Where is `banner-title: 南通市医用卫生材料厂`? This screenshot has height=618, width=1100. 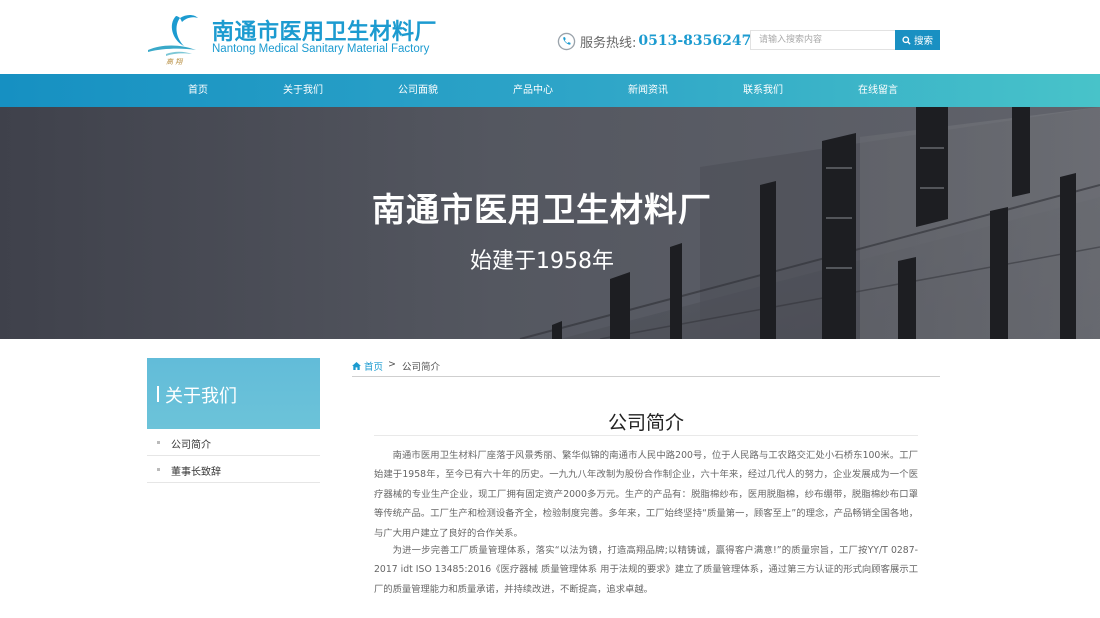
banner-title: 南通市医用卫生材料厂 is located at coordinates (542, 209).